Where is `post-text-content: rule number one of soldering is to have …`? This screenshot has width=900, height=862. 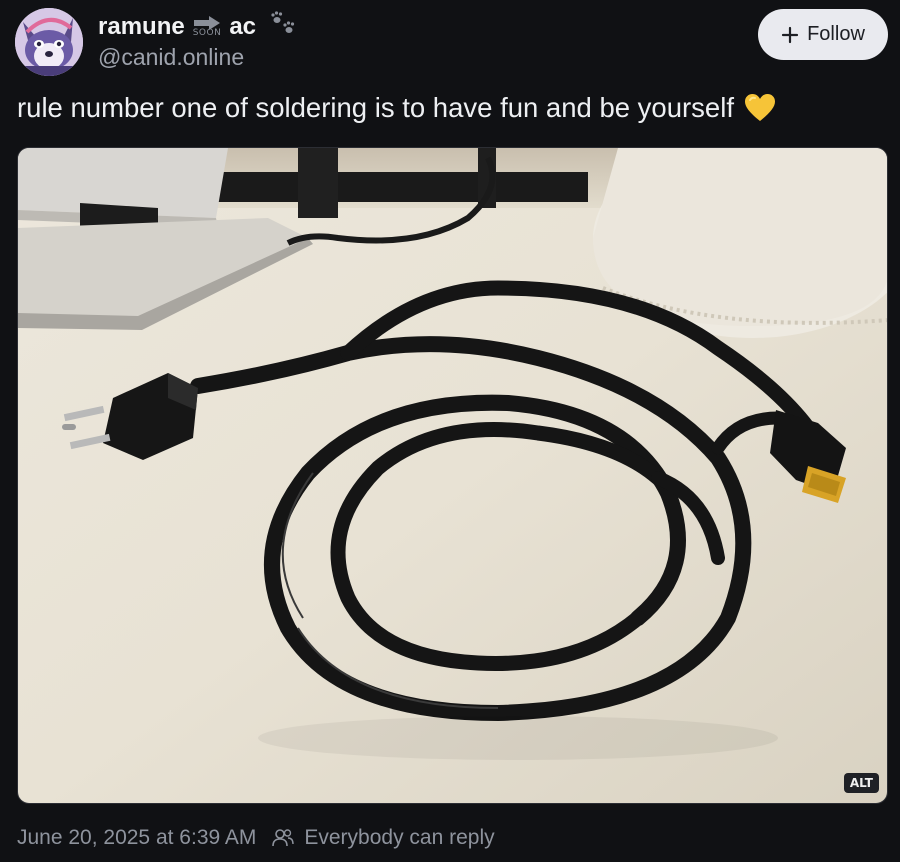
post-text-content: rule number one of soldering is to have … is located at coordinates (375, 107).